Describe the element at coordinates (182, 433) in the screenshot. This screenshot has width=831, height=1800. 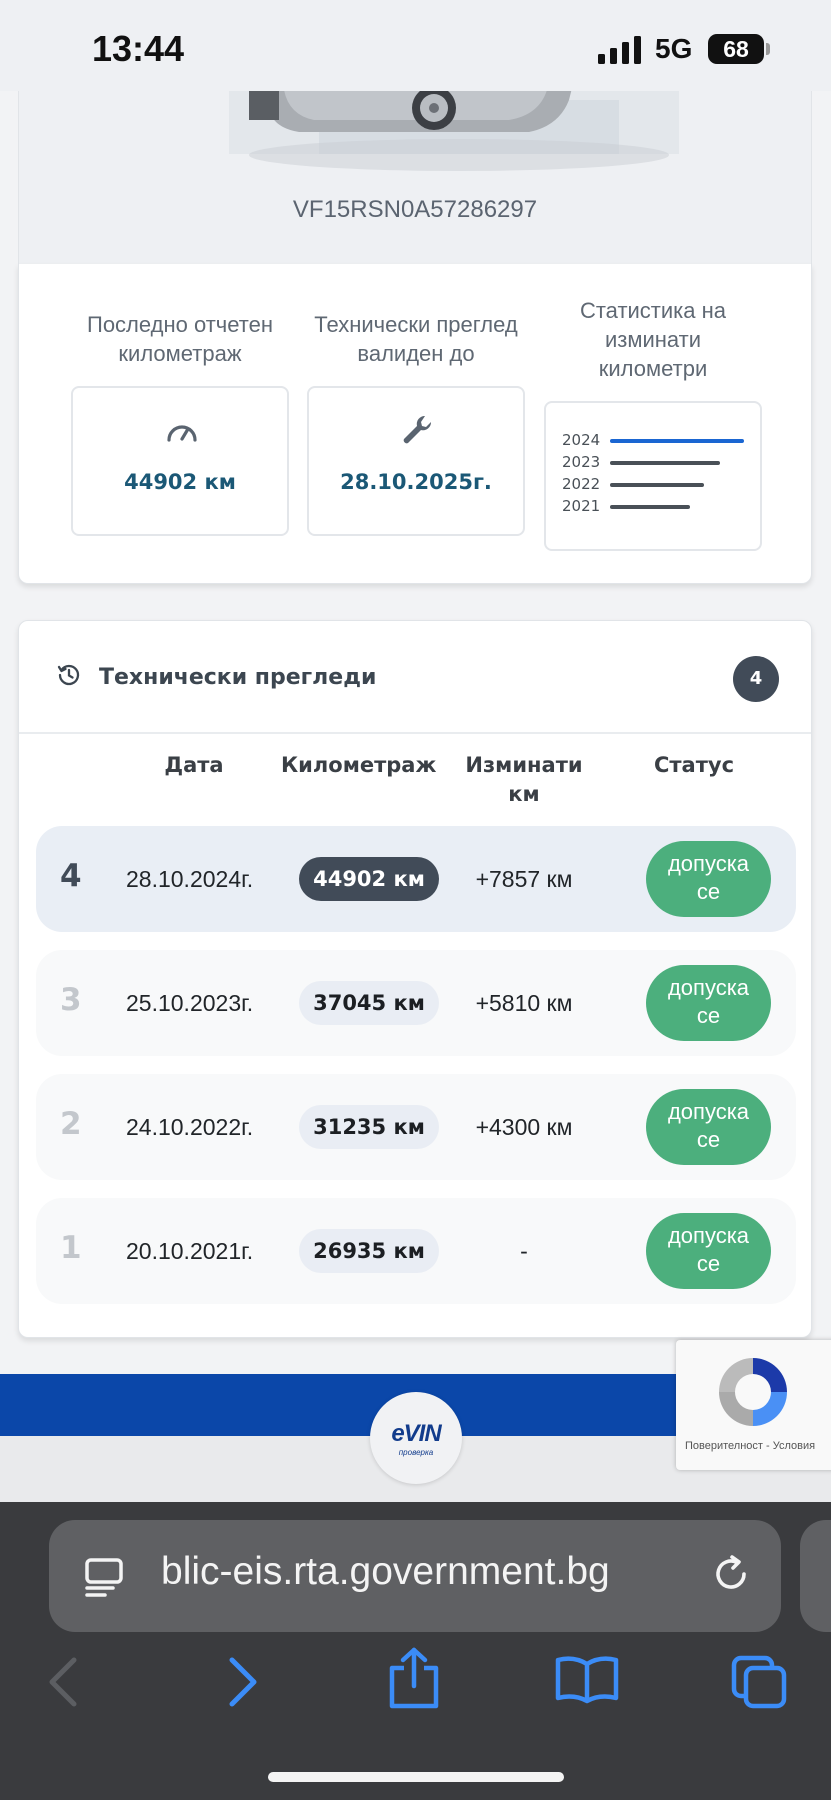
I see `speedometer-icon` at that location.